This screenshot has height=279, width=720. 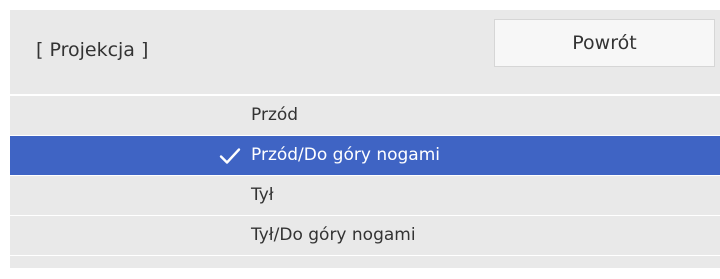 I want to click on option-front-ceiling: Przód/Do góry nogami, so click(x=365, y=156).